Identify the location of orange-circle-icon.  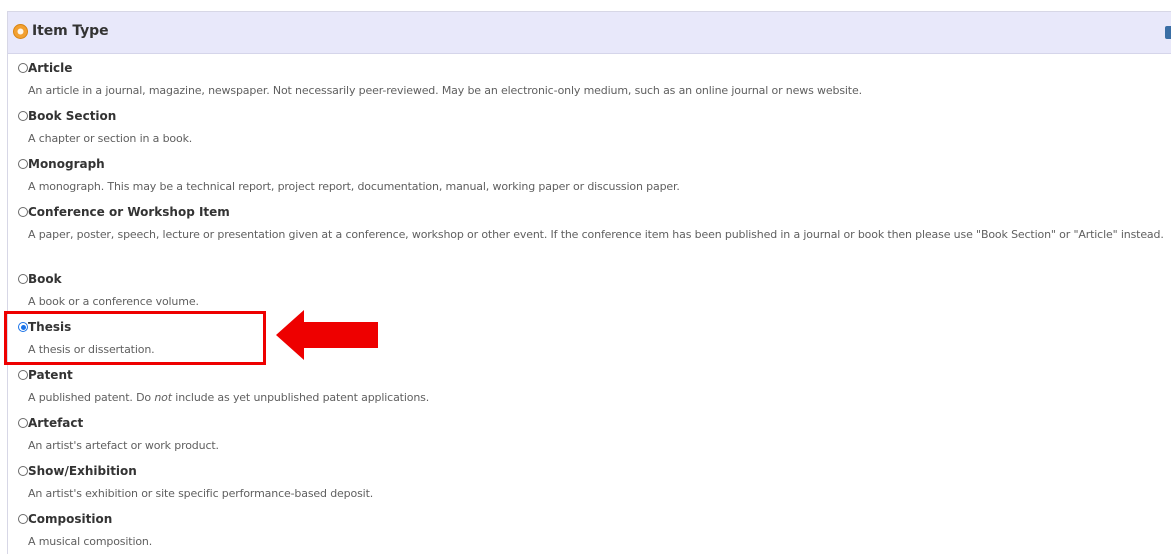
(20, 31).